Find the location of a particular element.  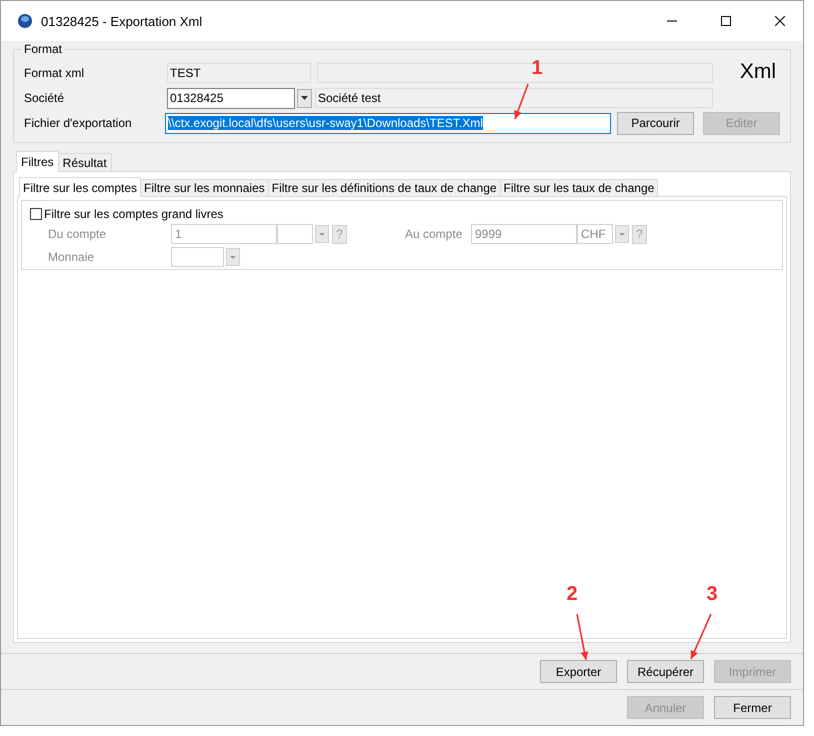

tab: Filtre sur les taux de change is located at coordinates (579, 187).